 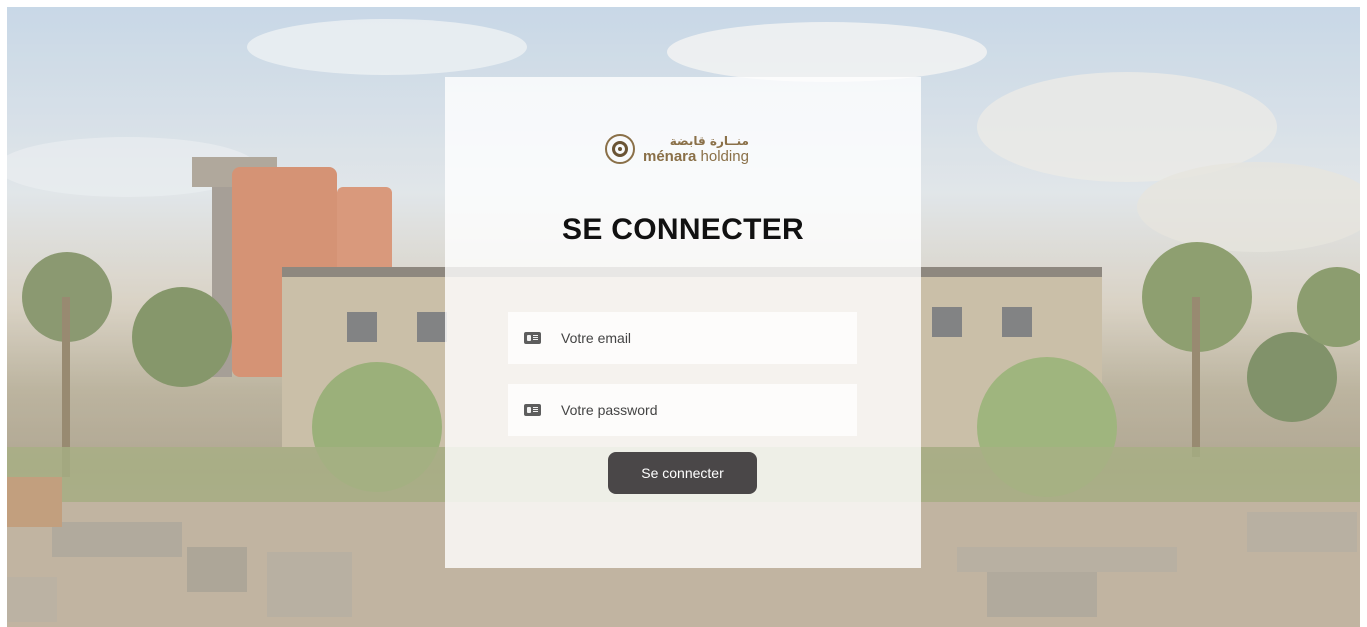 I want to click on password-field-wrapper, so click(x=682, y=410).